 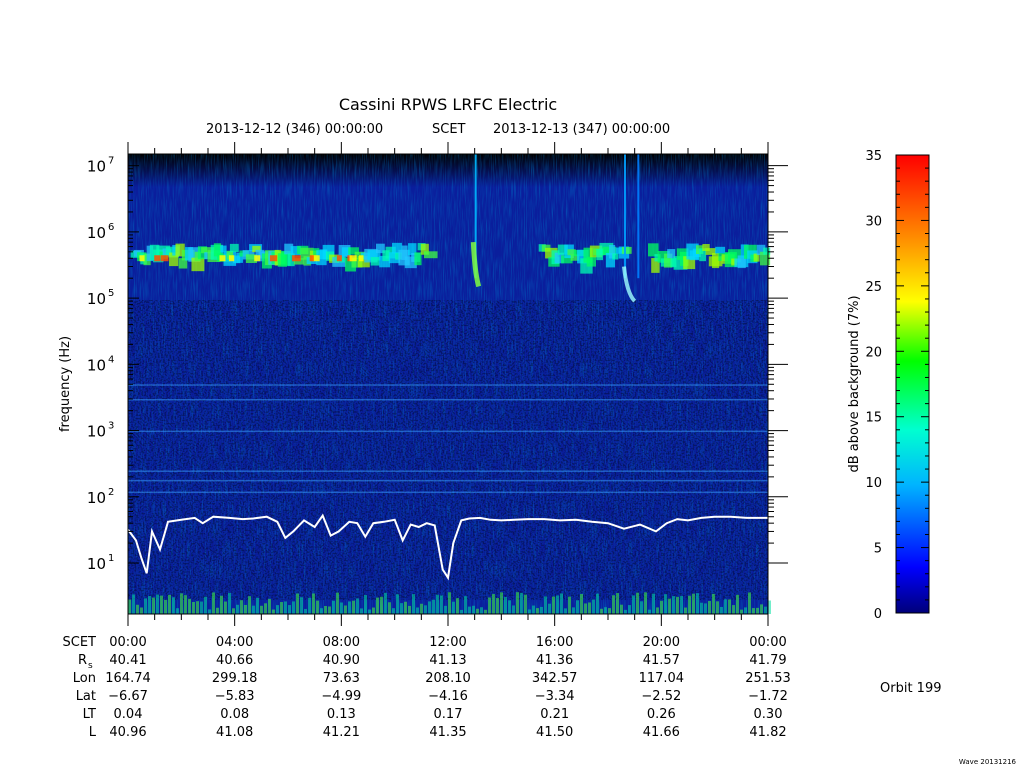 I want to click on ephemeris-row-label: Lat, so click(x=86, y=696).